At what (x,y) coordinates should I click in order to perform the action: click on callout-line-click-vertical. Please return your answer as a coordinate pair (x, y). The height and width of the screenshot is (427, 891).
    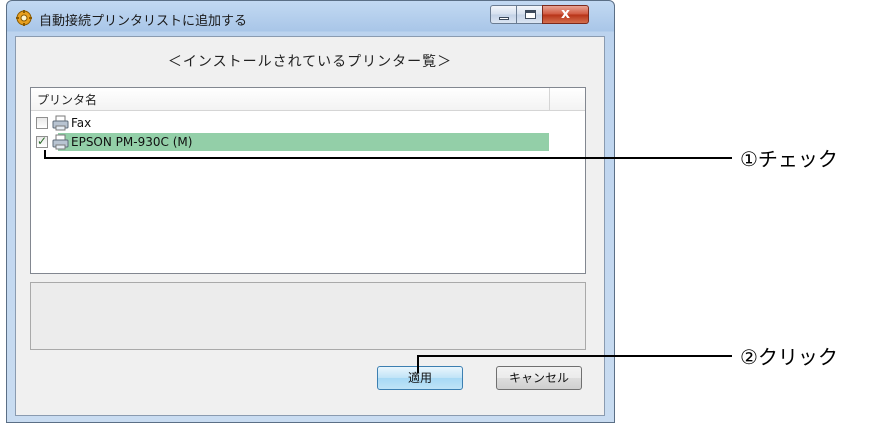
    Looking at the image, I should click on (418, 364).